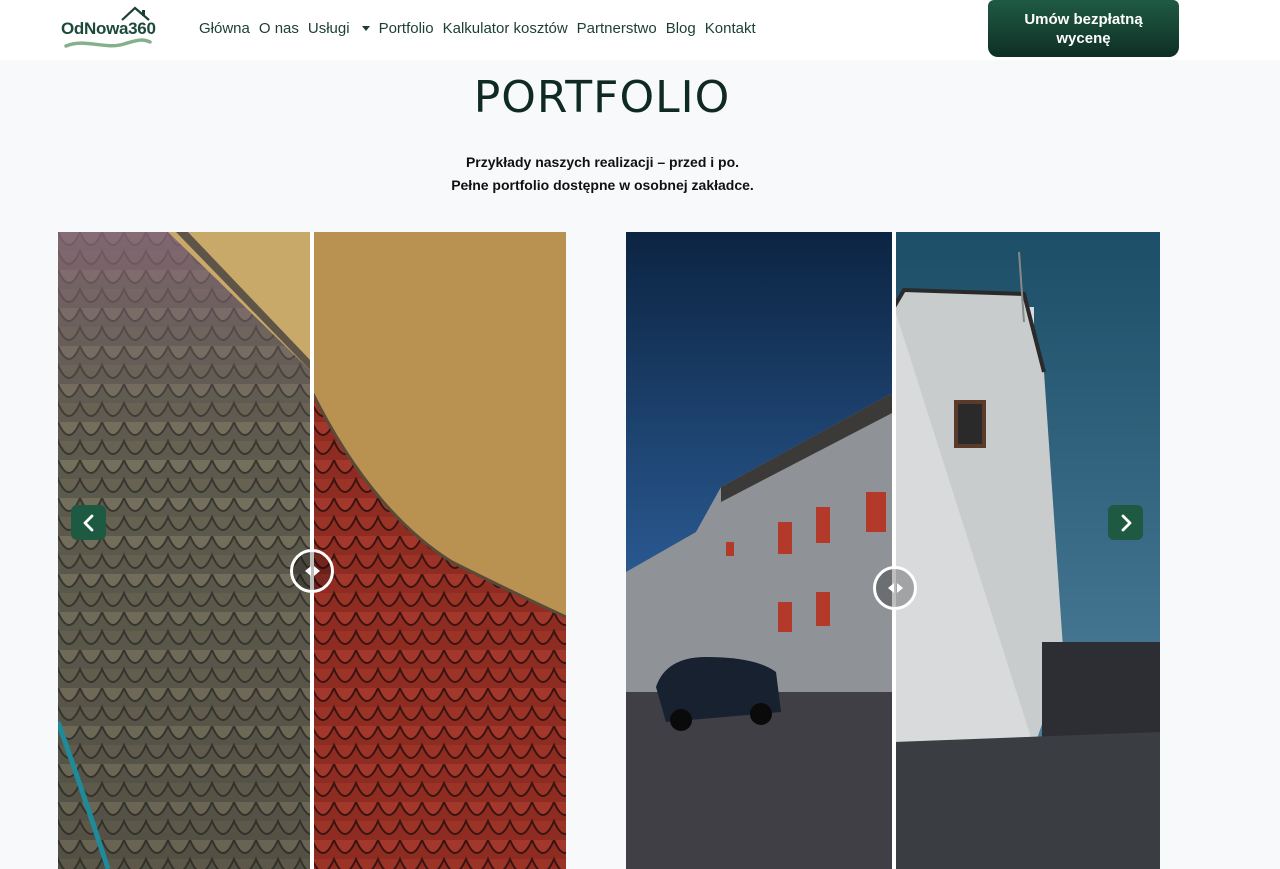 The width and height of the screenshot is (1280, 869). Describe the element at coordinates (365, 28) in the screenshot. I see `chevron-down-icon` at that location.